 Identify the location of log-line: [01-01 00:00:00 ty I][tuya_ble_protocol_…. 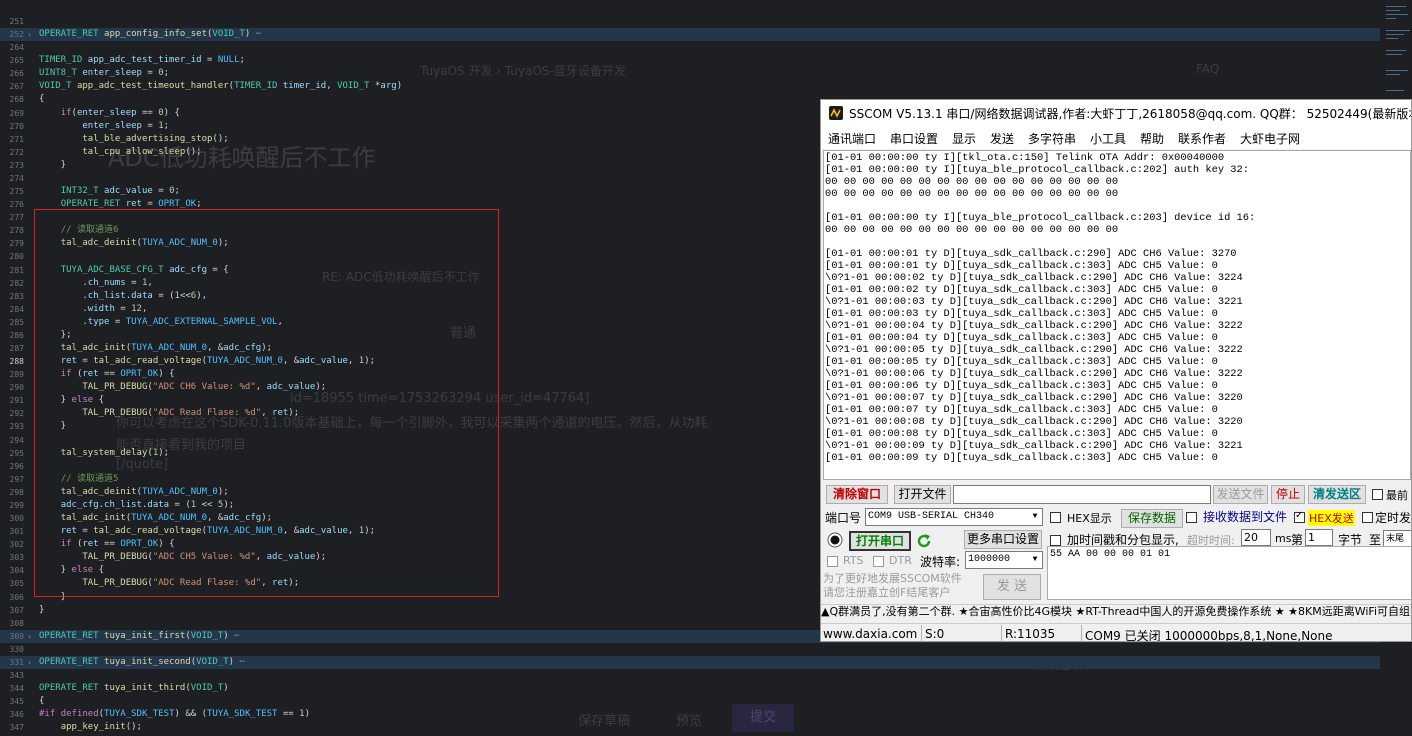
(1037, 170).